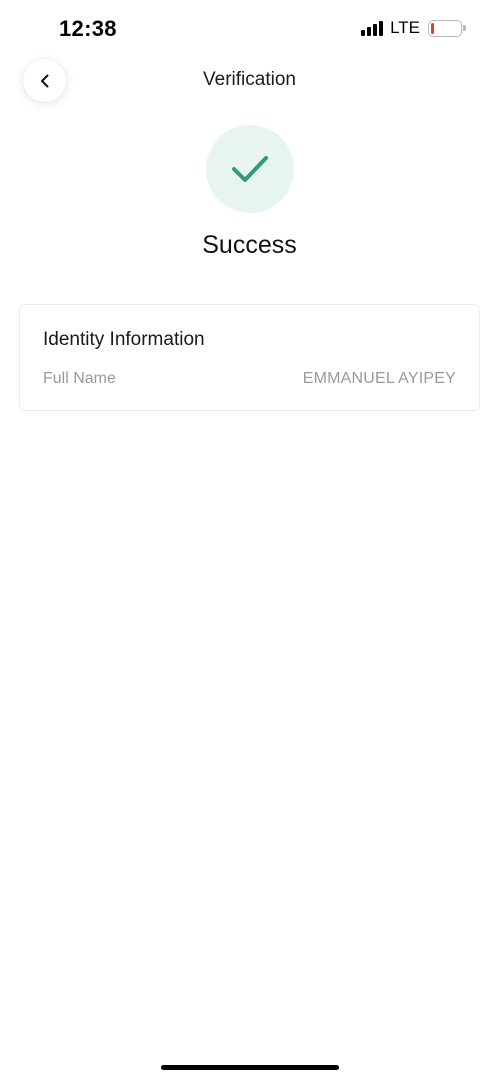  Describe the element at coordinates (433, 28) in the screenshot. I see `battery-level` at that location.